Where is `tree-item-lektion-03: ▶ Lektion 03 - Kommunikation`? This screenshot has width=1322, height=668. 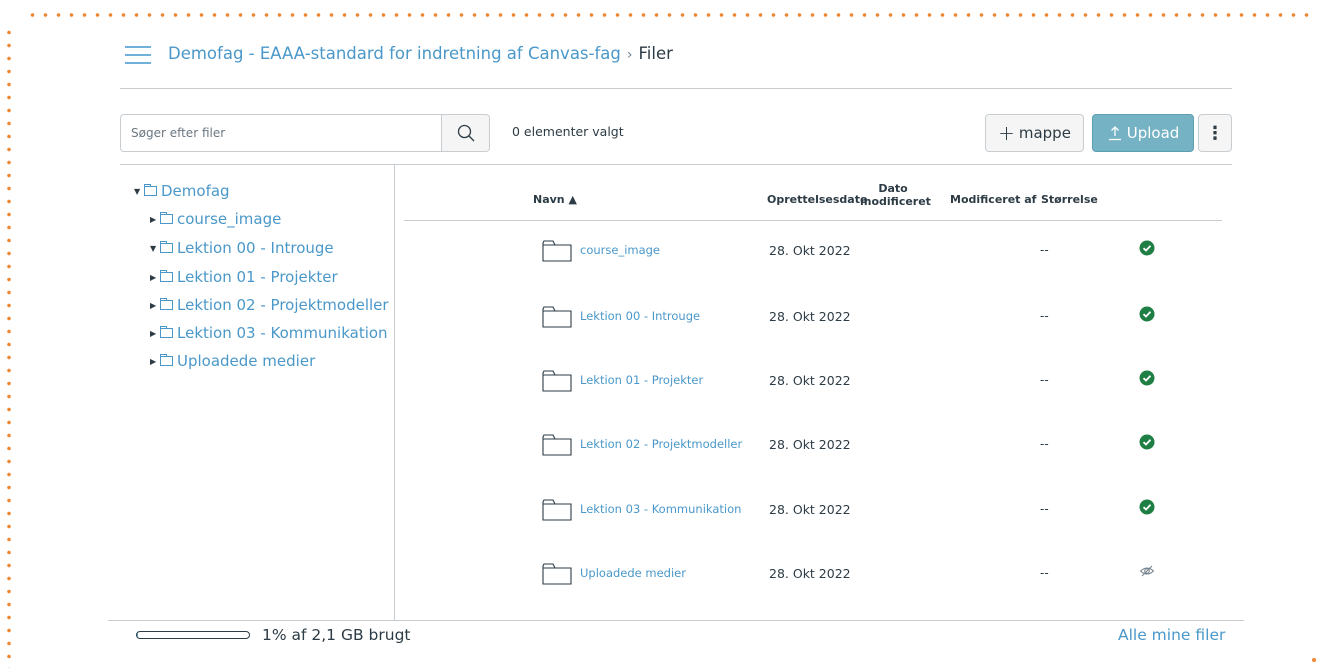 tree-item-lektion-03: ▶ Lektion 03 - Kommunikation is located at coordinates (269, 333).